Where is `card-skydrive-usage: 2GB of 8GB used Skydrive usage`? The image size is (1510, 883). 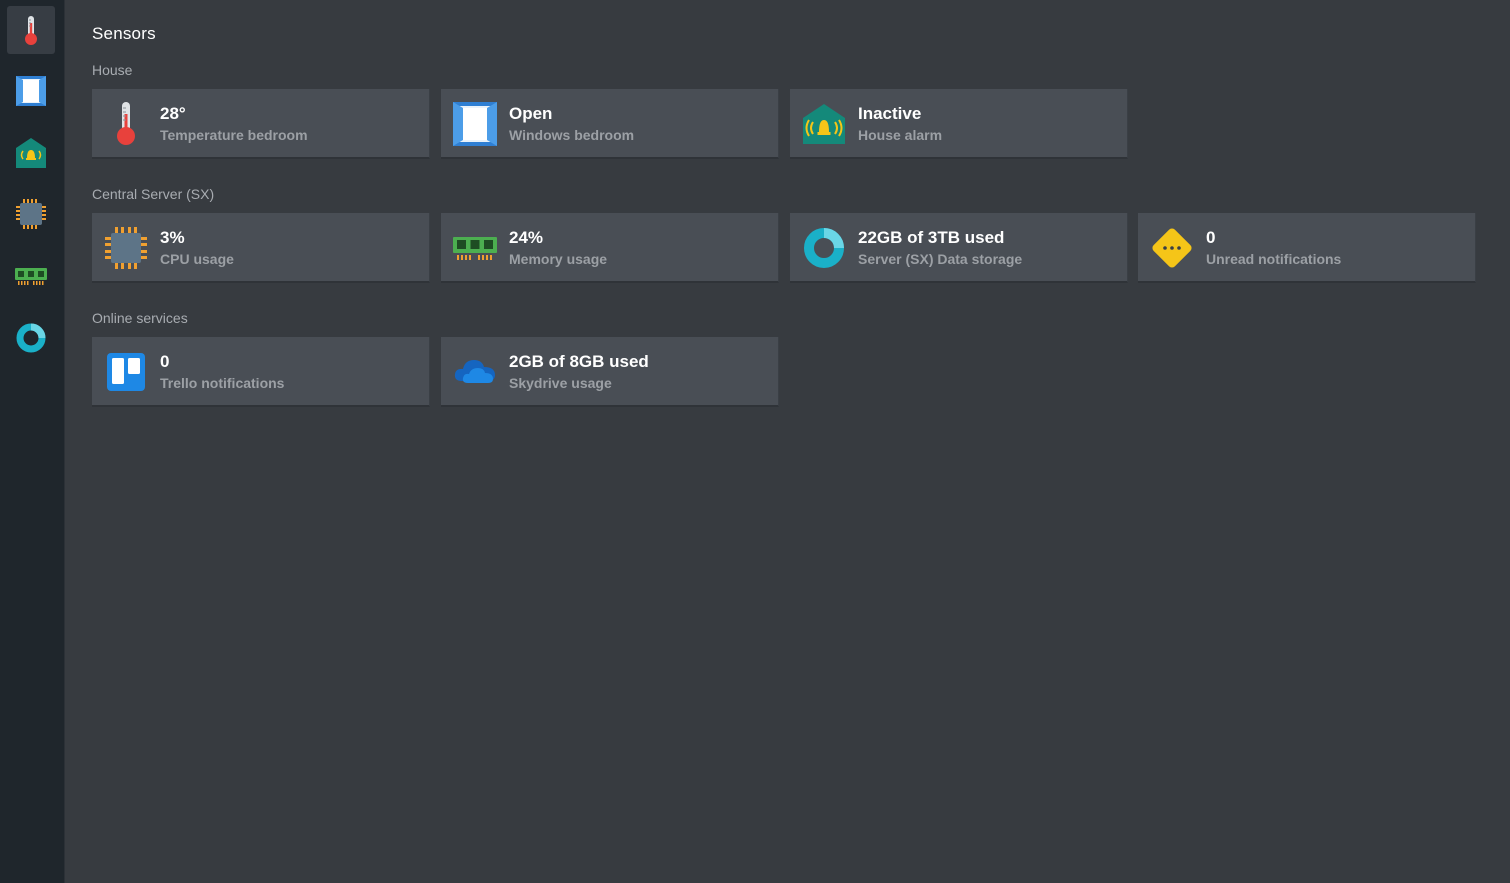
card-skydrive-usage: 2GB of 8GB used Skydrive usage is located at coordinates (610, 372).